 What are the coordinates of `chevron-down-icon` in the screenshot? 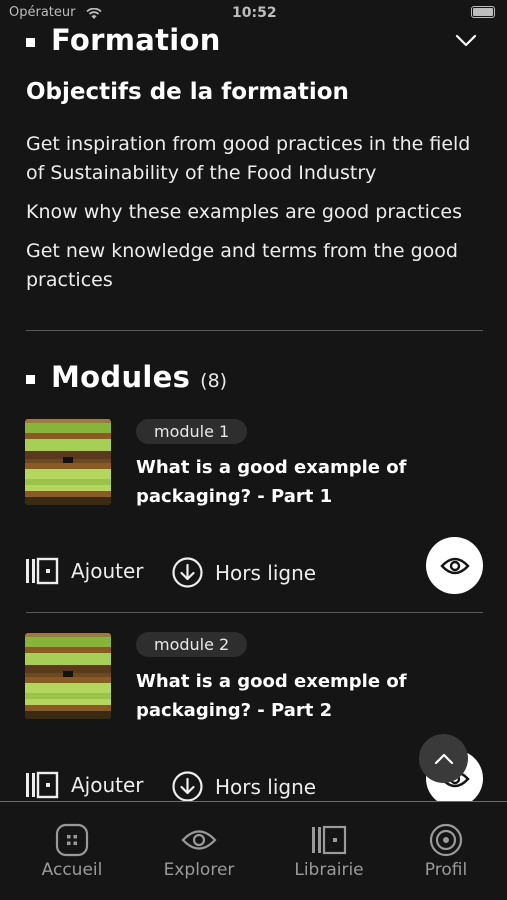 It's located at (466, 41).